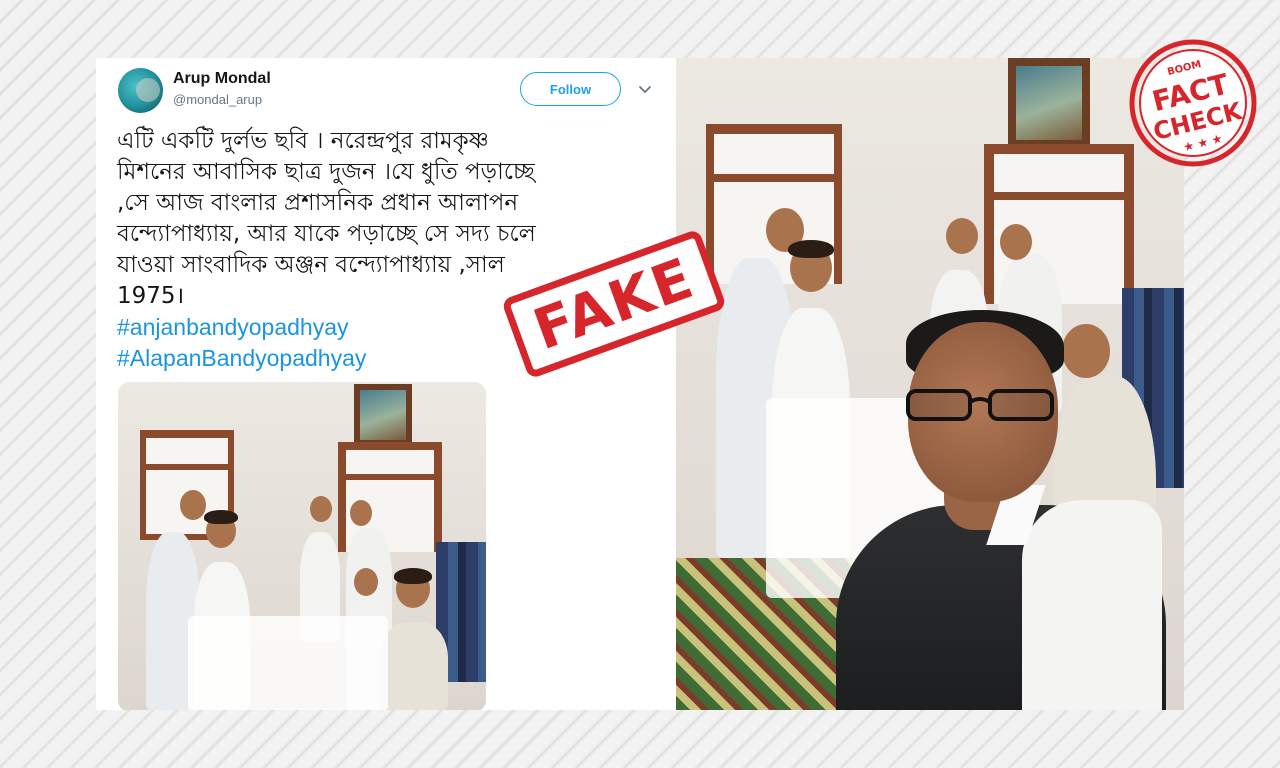 The width and height of the screenshot is (1280, 768). Describe the element at coordinates (217, 99) in the screenshot. I see `user-handle: @mondal_arup` at that location.